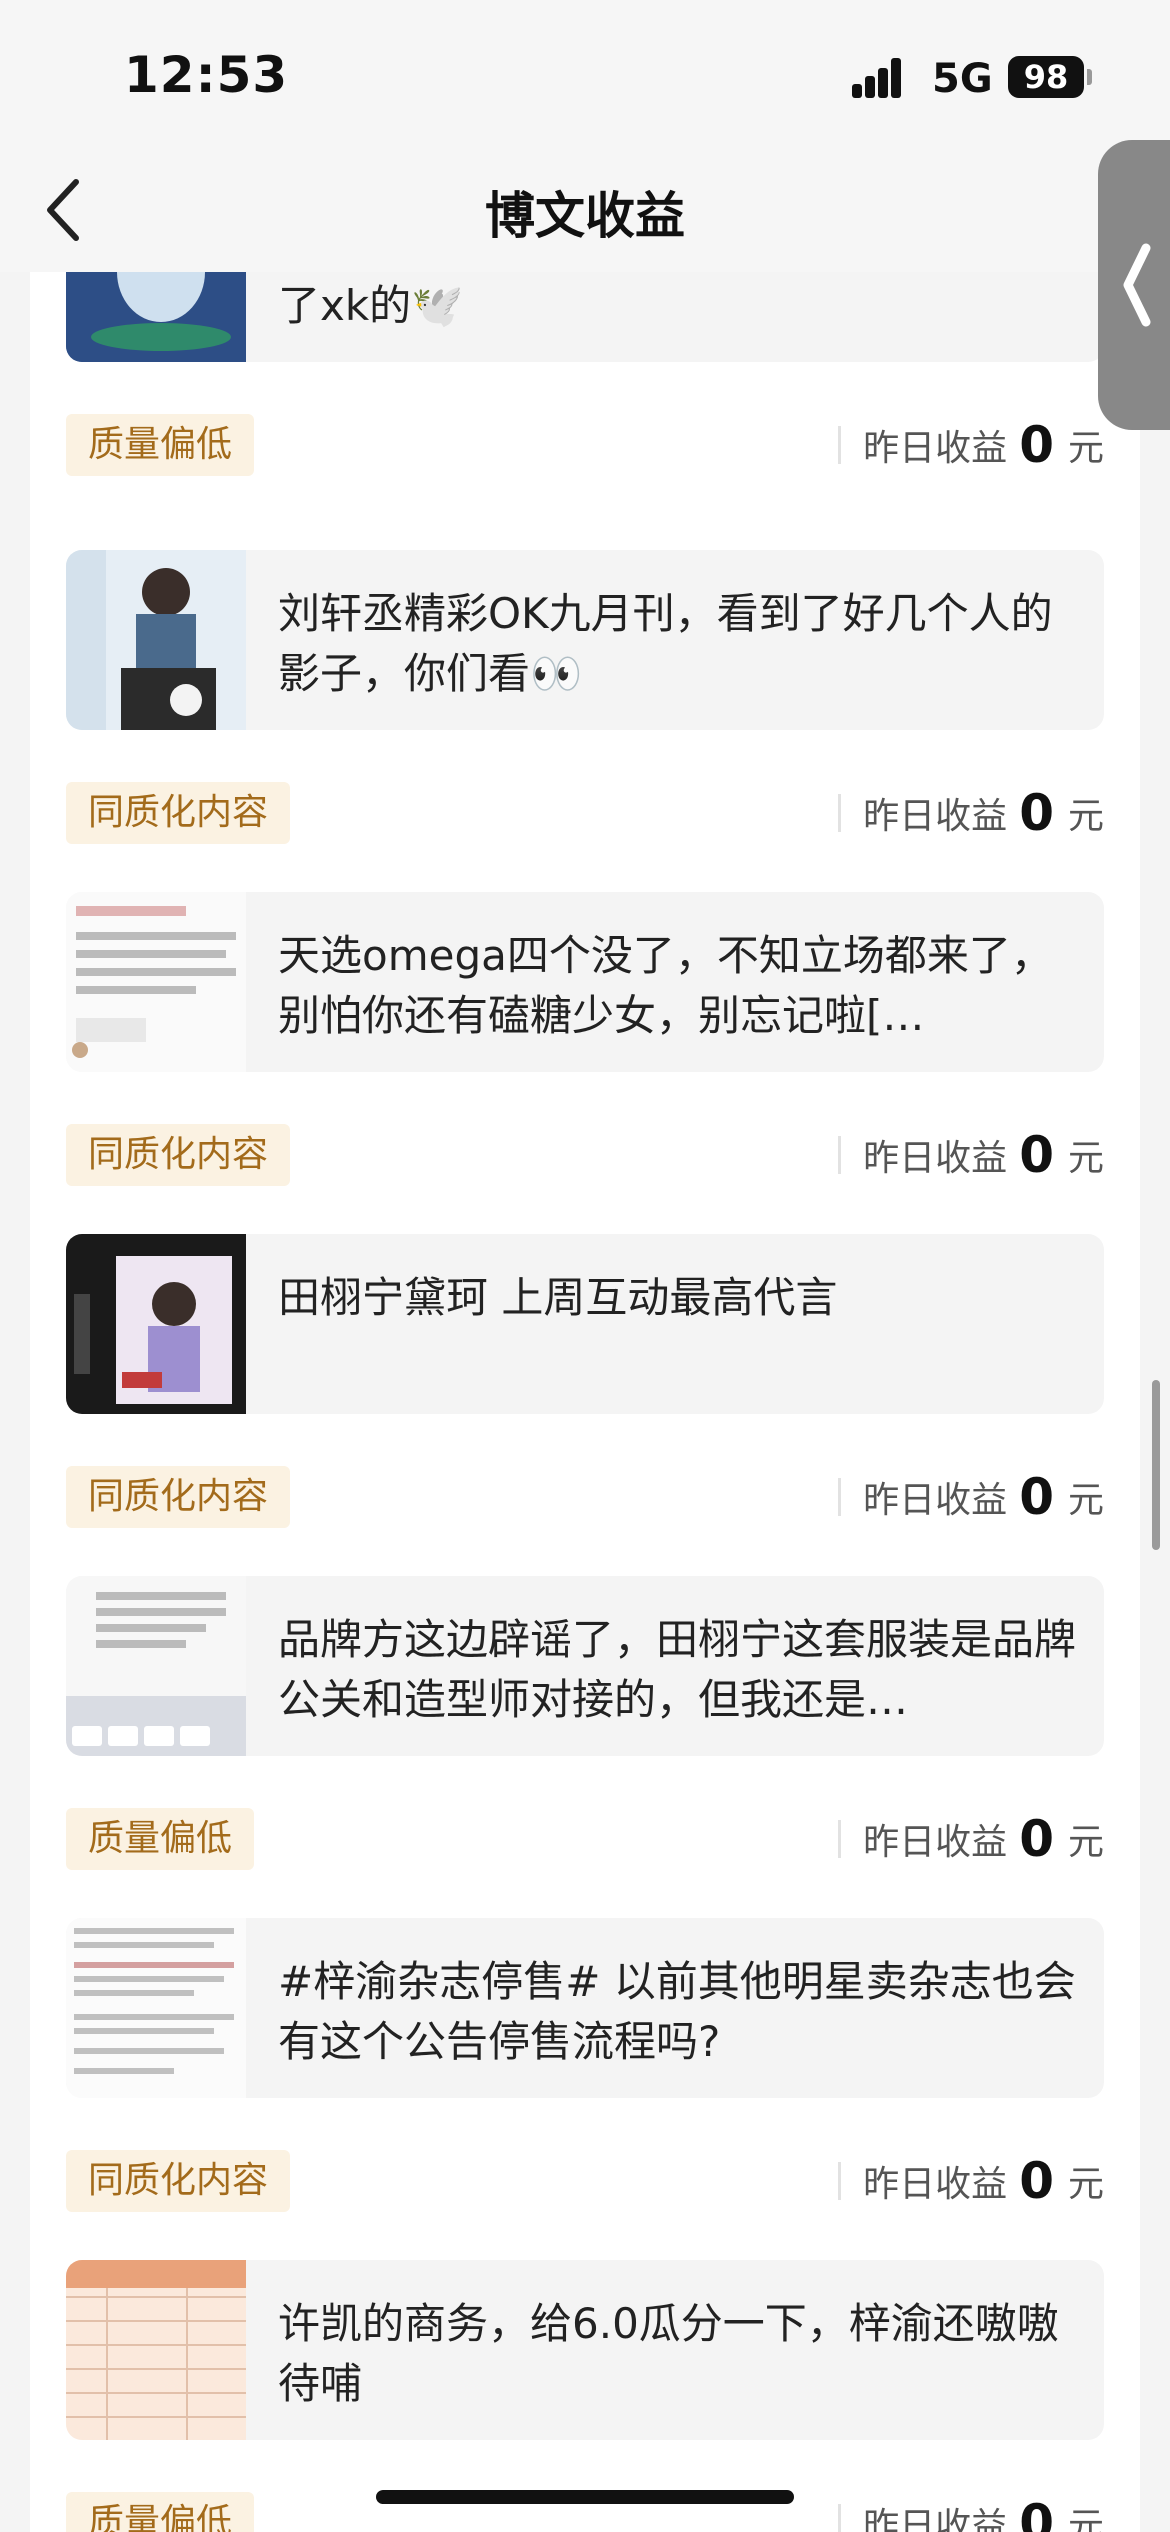 The image size is (1170, 2532). I want to click on post-title: 刘轩丞精彩OK九月刊，看到了好几个人的影子，你们看👀, so click(665, 643).